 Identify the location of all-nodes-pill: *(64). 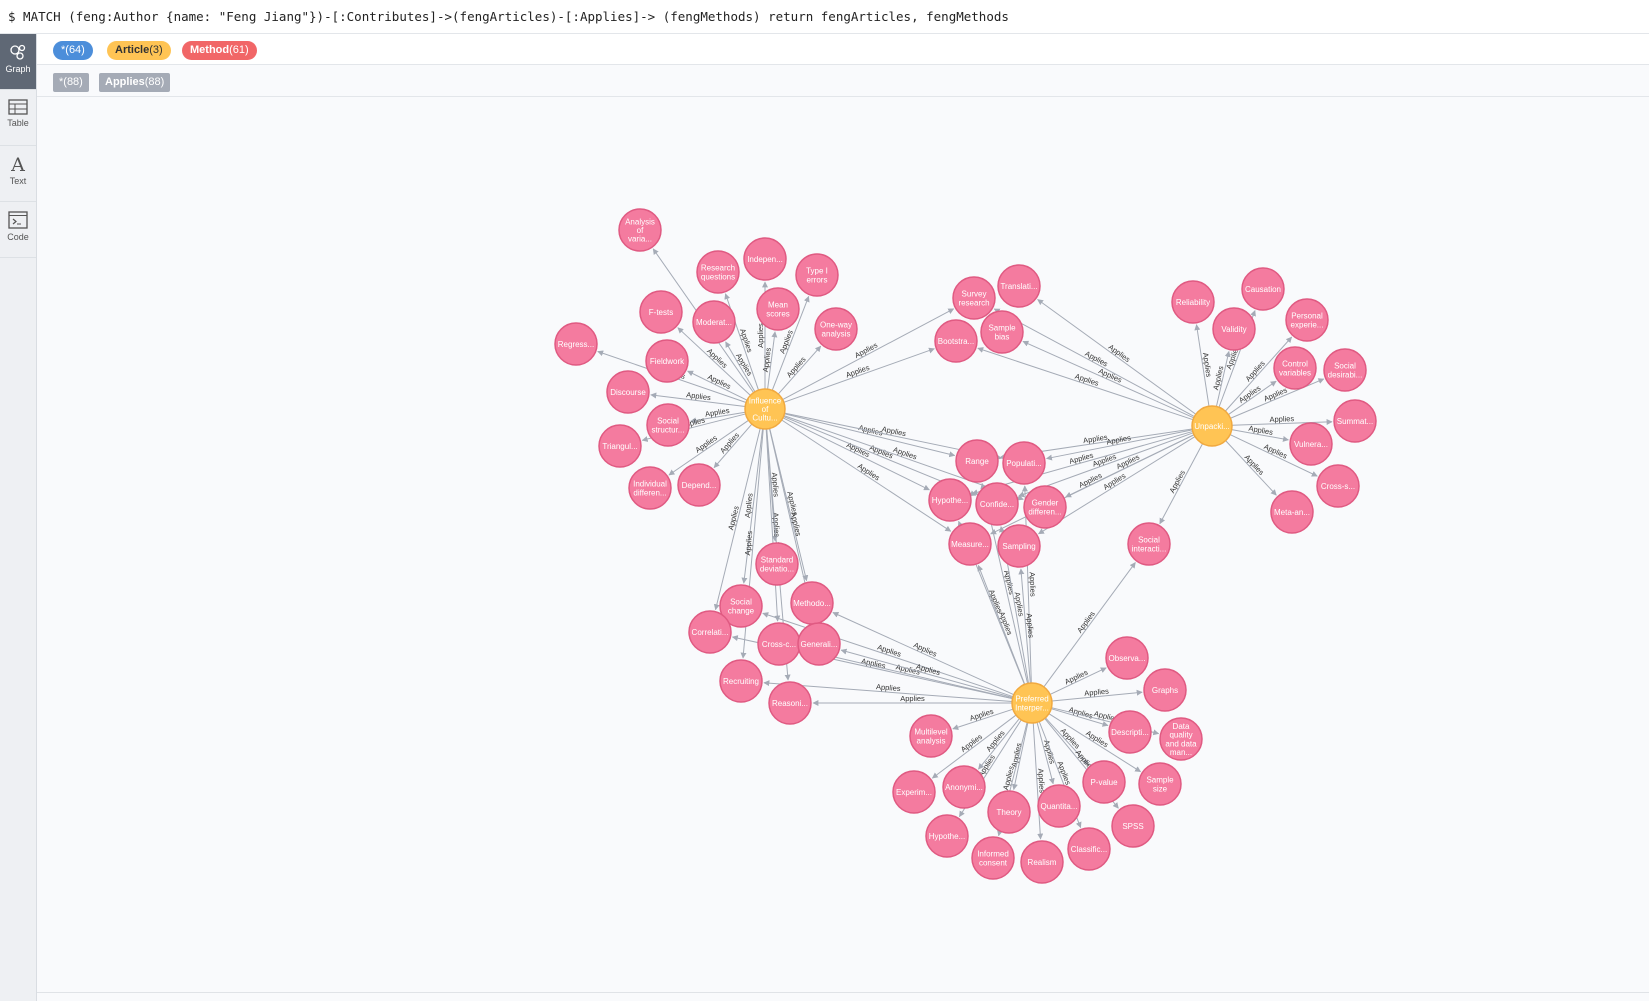
(73, 50).